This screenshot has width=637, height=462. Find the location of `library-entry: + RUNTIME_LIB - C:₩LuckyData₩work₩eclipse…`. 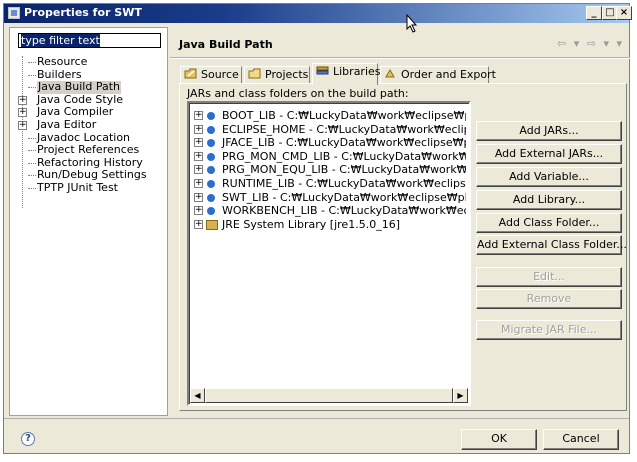

library-entry: + RUNTIME_LIB - C:₩LuckyData₩work₩eclipse… is located at coordinates (330, 184).